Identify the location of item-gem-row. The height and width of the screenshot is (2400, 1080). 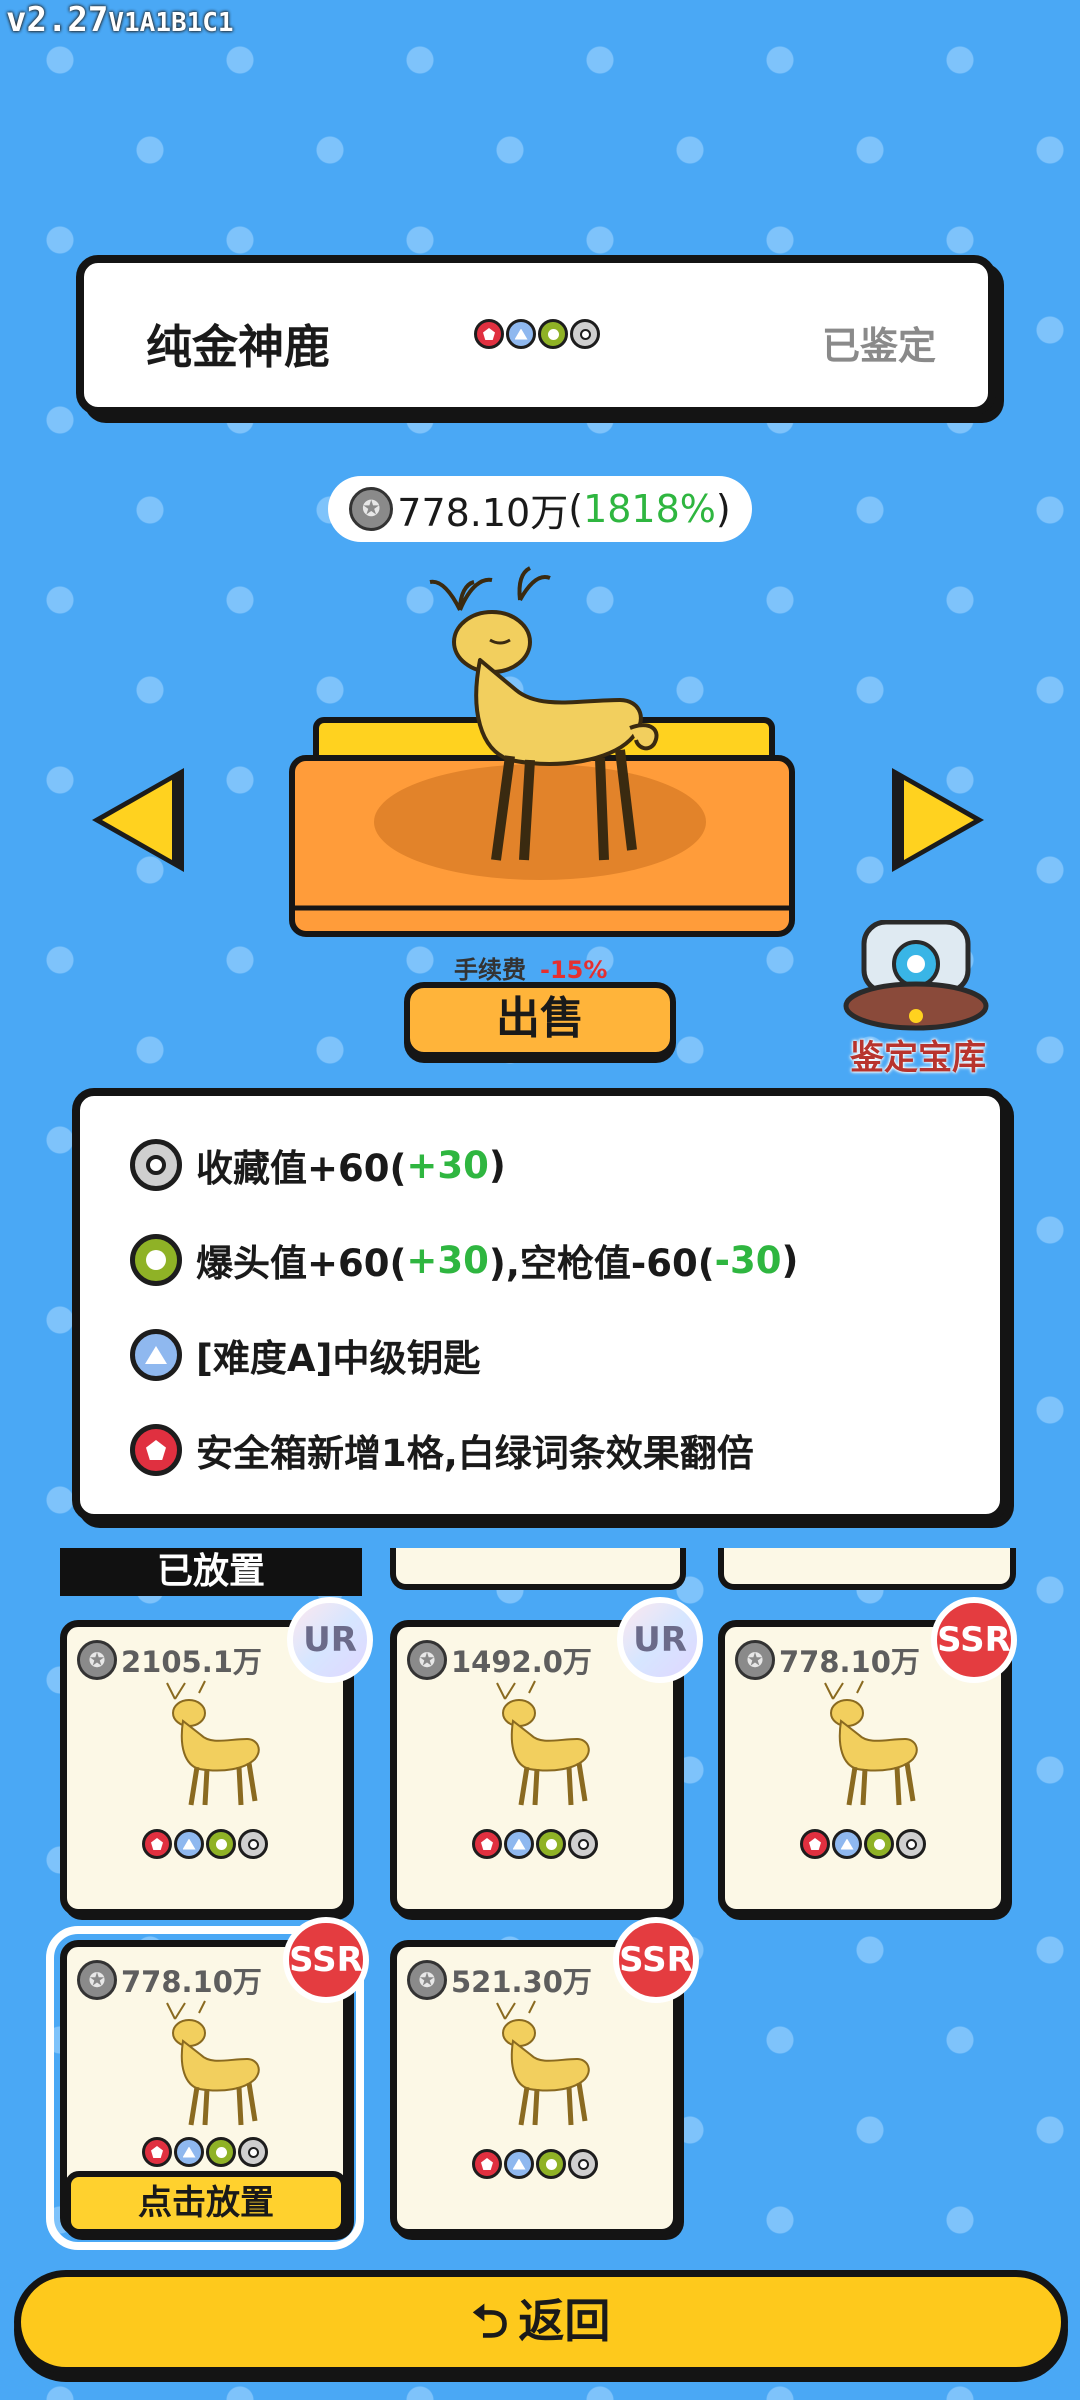
(537, 334).